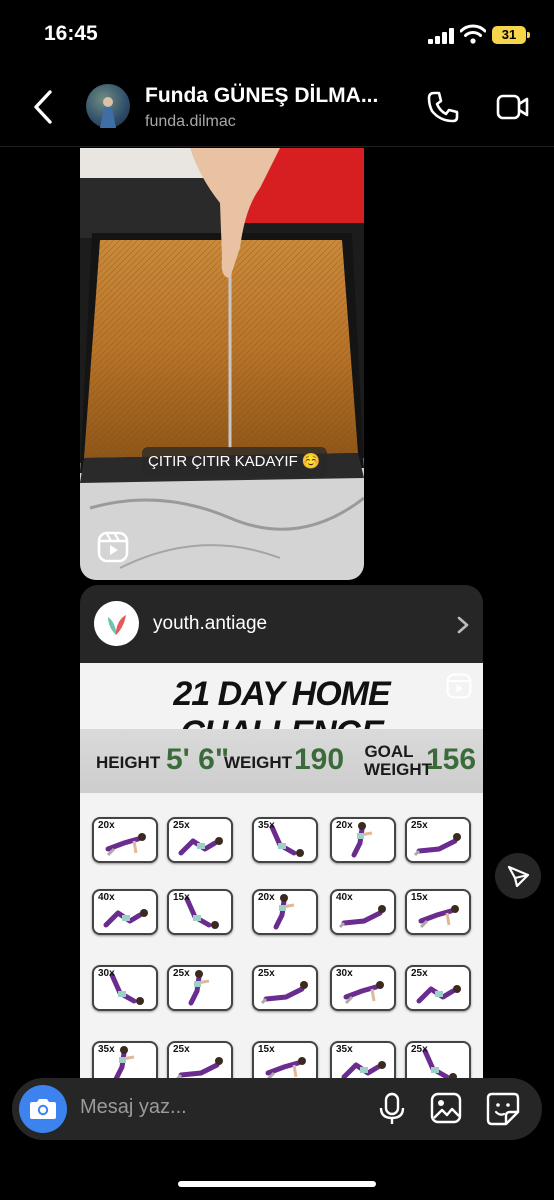 Image resolution: width=554 pixels, height=1200 pixels. I want to click on back-arrow-icon, so click(44, 107).